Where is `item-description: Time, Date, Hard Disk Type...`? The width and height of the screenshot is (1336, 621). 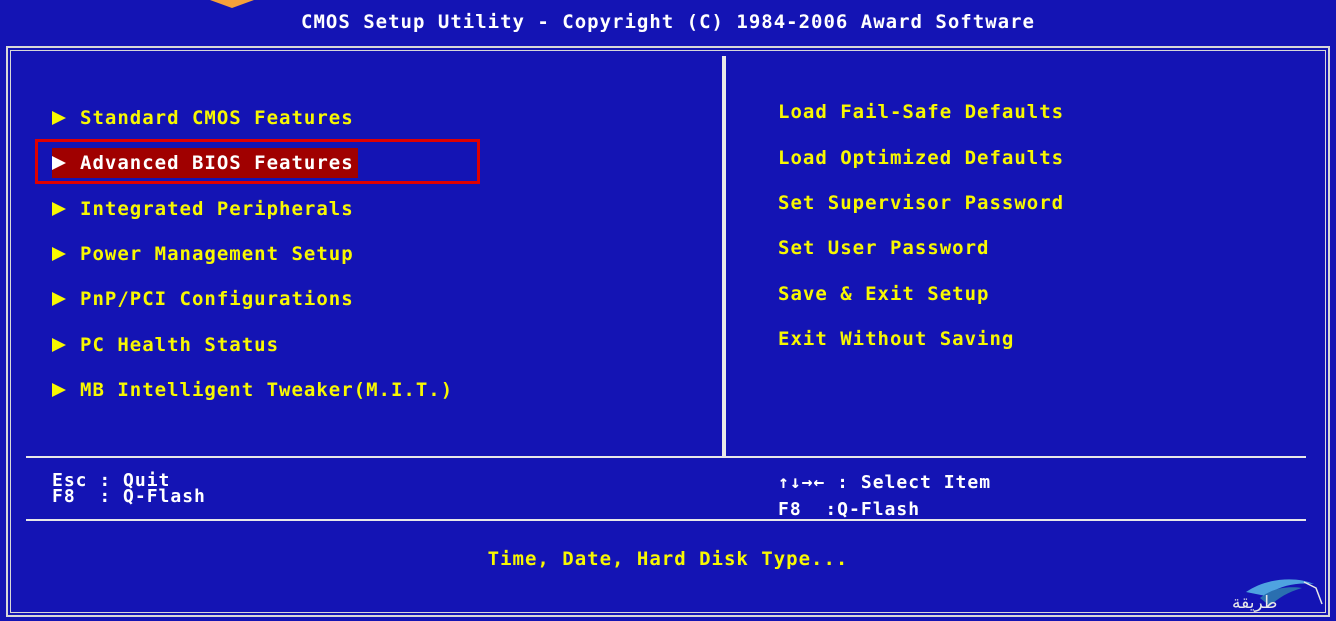
item-description: Time, Date, Hard Disk Type... is located at coordinates (668, 559).